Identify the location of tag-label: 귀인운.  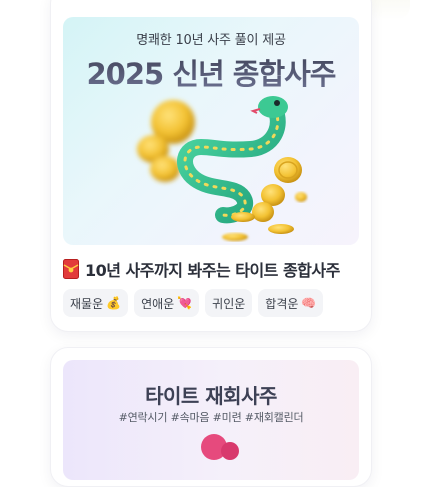
(229, 303).